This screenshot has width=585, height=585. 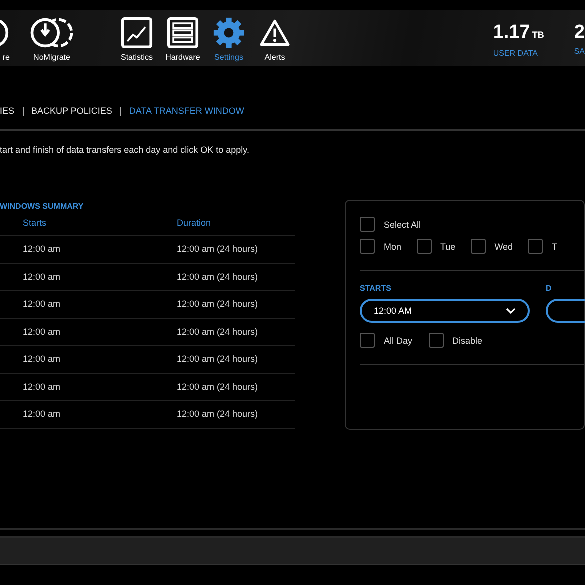 What do you see at coordinates (445, 311) in the screenshot?
I see `time-select: 12:00 AM` at bounding box center [445, 311].